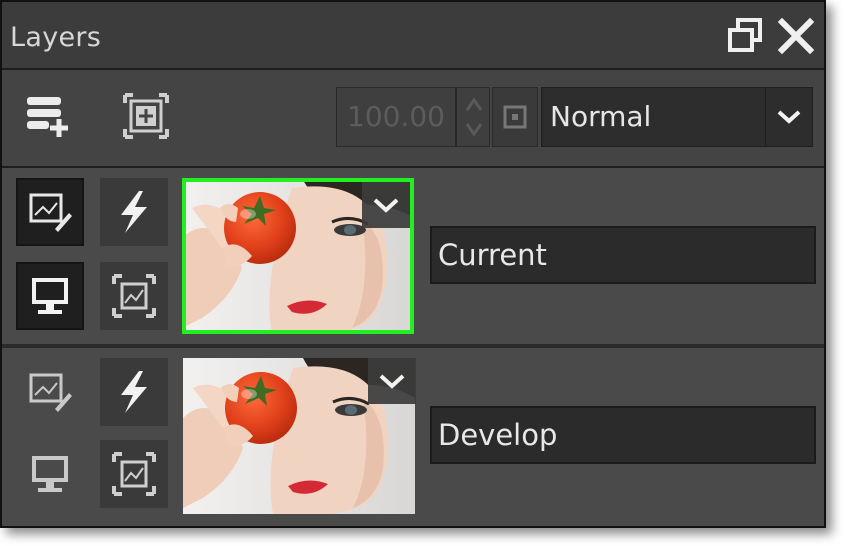 This screenshot has height=546, width=848. What do you see at coordinates (746, 36) in the screenshot?
I see `float-window-icon` at bounding box center [746, 36].